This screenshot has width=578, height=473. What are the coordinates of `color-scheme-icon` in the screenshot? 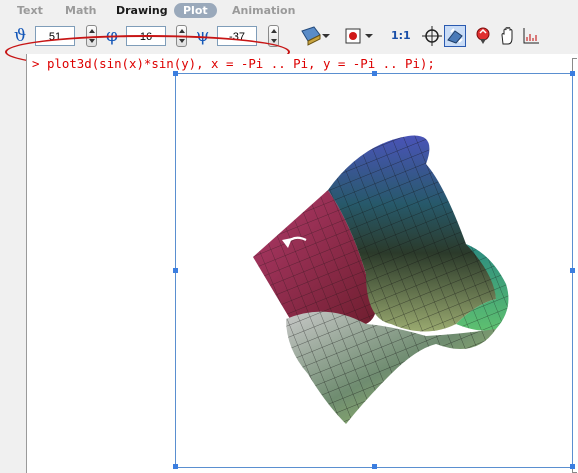 It's located at (353, 36).